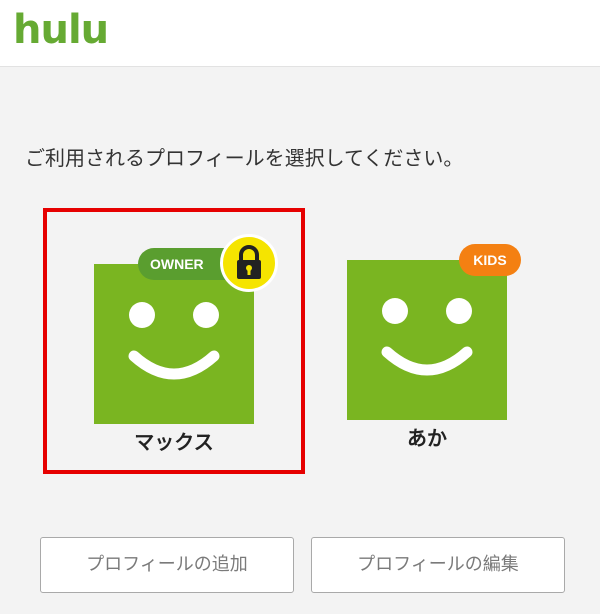 Image resolution: width=600 pixels, height=614 pixels. Describe the element at coordinates (427, 337) in the screenshot. I see `smiley-face-icon` at that location.